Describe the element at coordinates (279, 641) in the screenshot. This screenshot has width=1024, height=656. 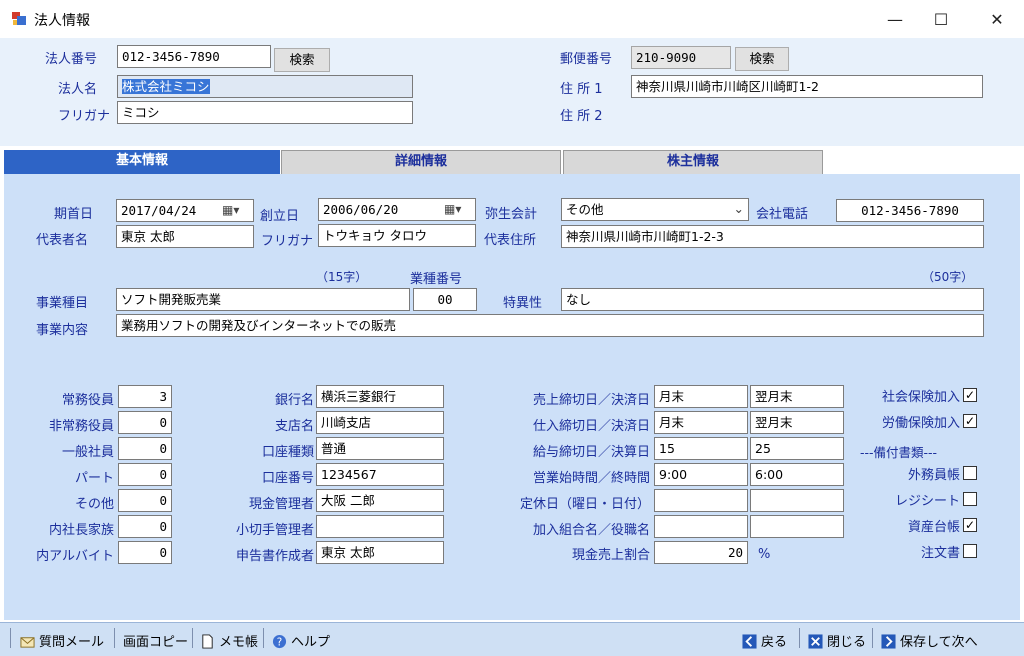
I see `help-icon: ?` at that location.